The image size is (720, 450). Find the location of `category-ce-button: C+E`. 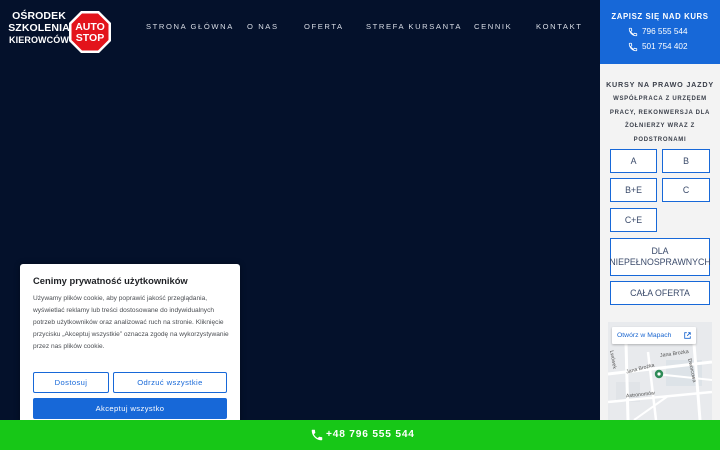

category-ce-button: C+E is located at coordinates (633, 220).